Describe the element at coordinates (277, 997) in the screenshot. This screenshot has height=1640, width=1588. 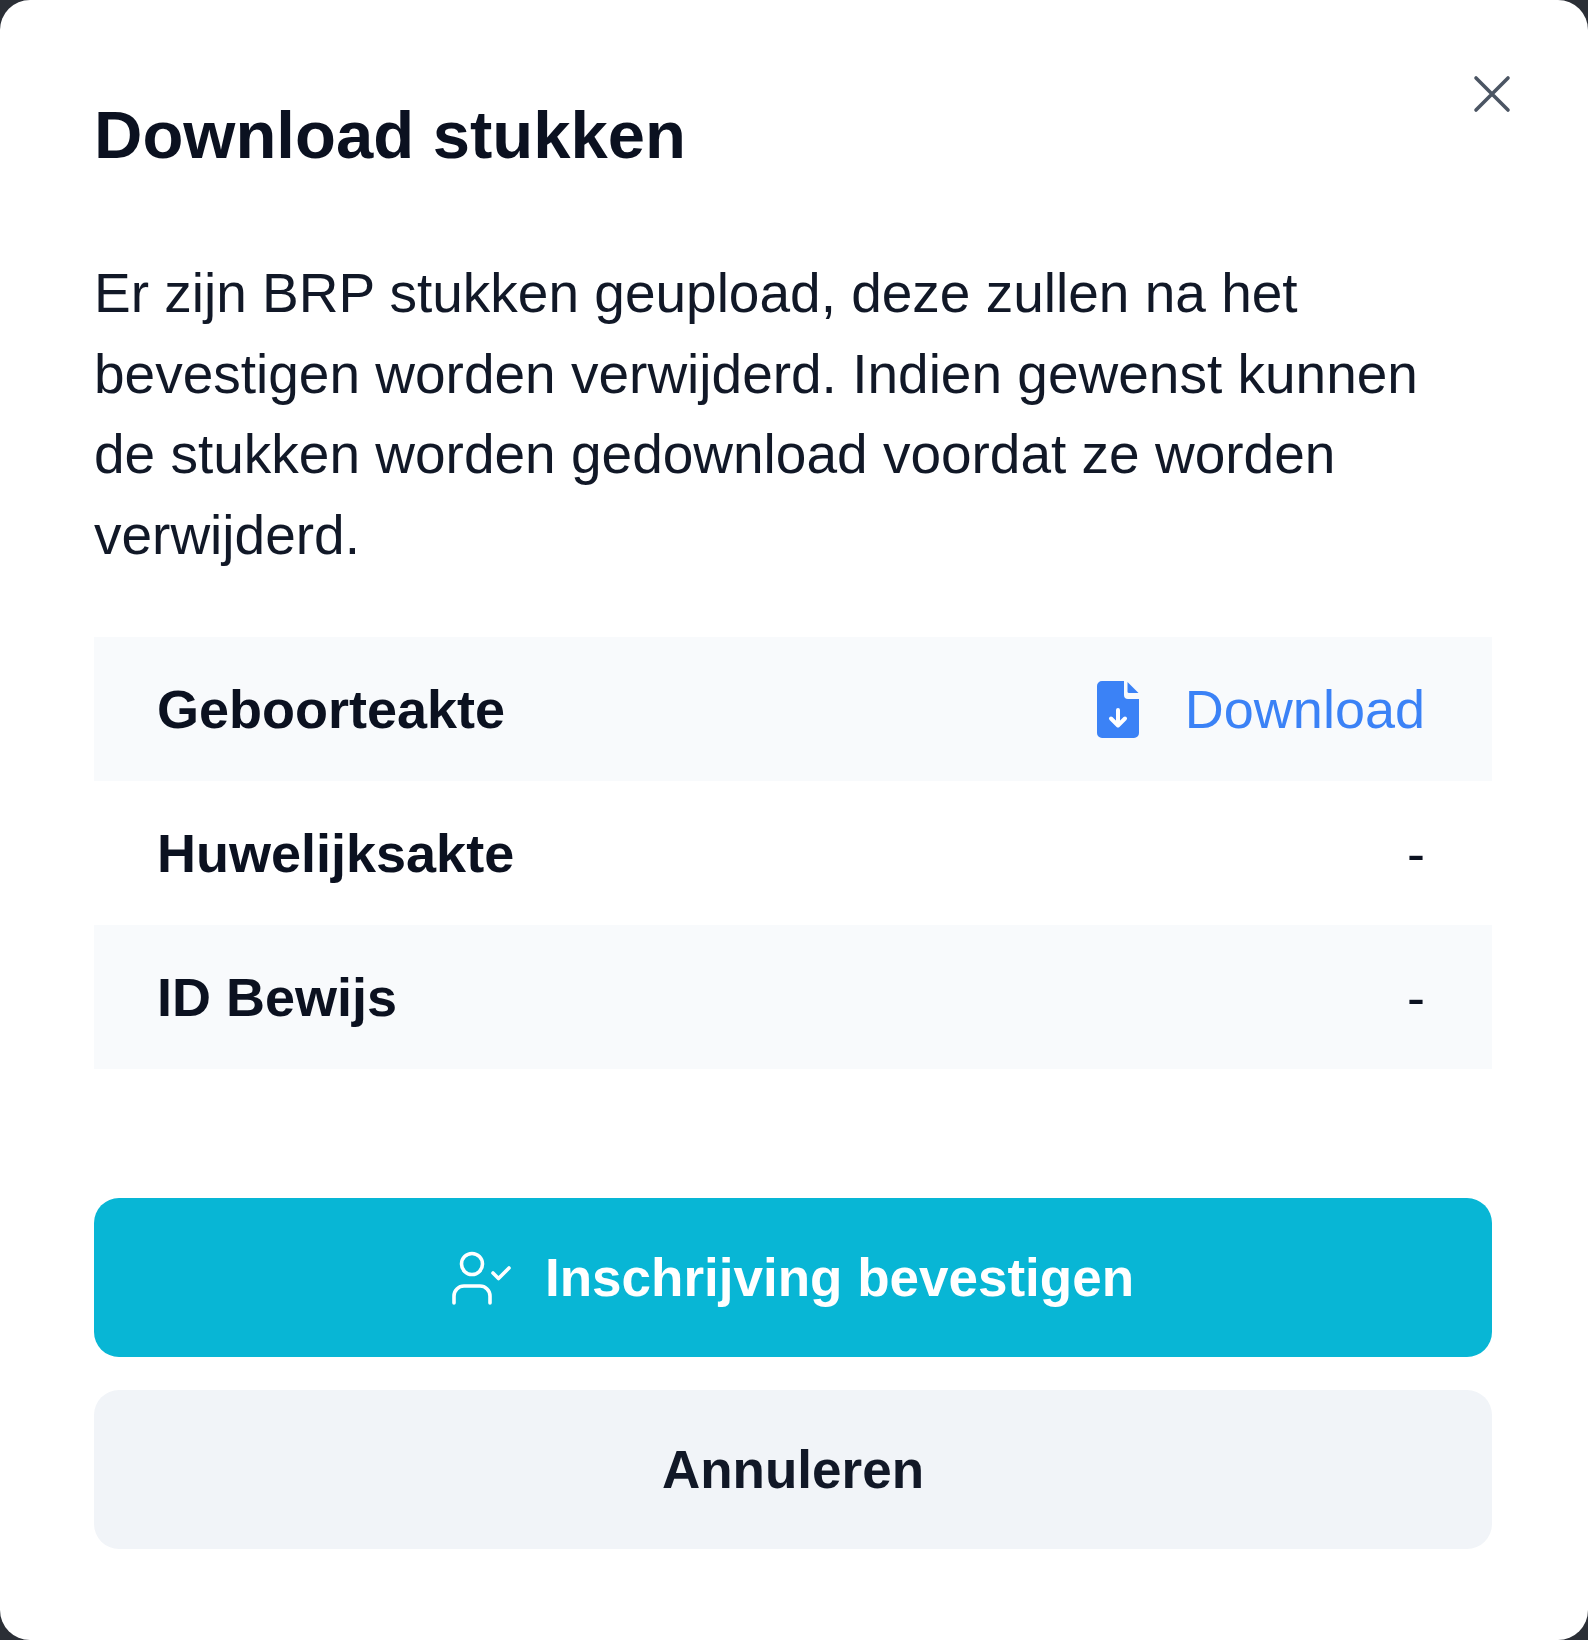
I see `document-name: ID Bewijs` at that location.